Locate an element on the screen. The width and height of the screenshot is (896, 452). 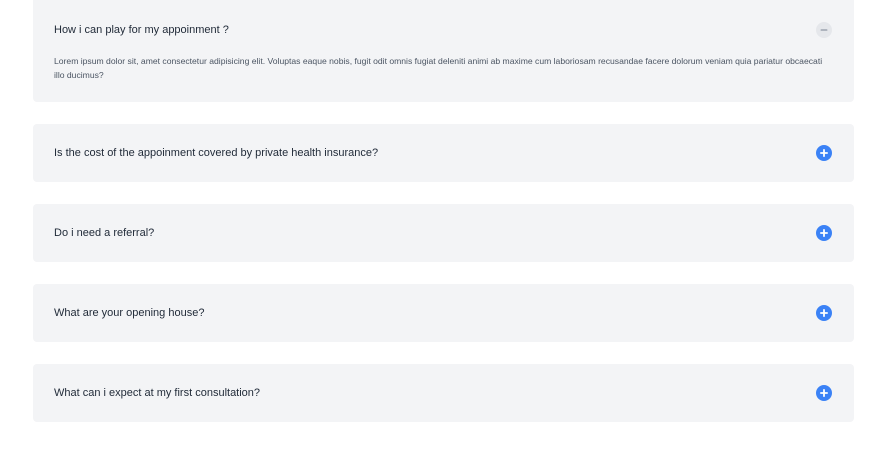
faq-question: How i can play for my appoinment ? is located at coordinates (141, 30).